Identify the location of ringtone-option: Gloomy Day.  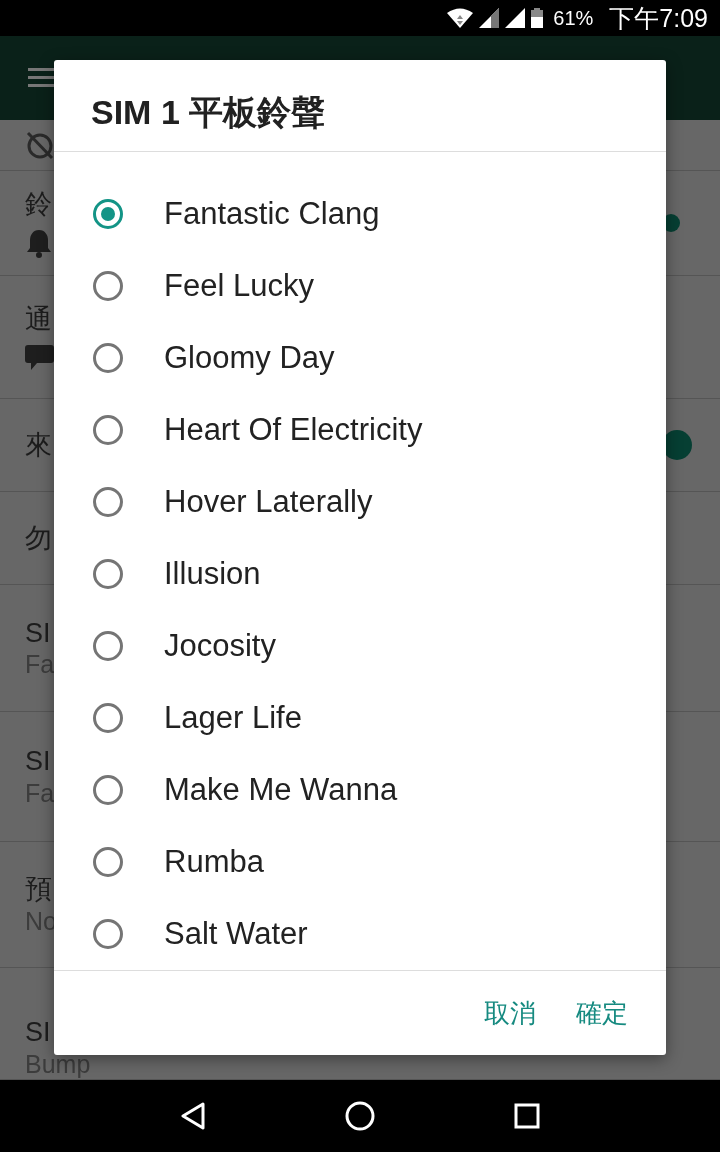
(249, 358).